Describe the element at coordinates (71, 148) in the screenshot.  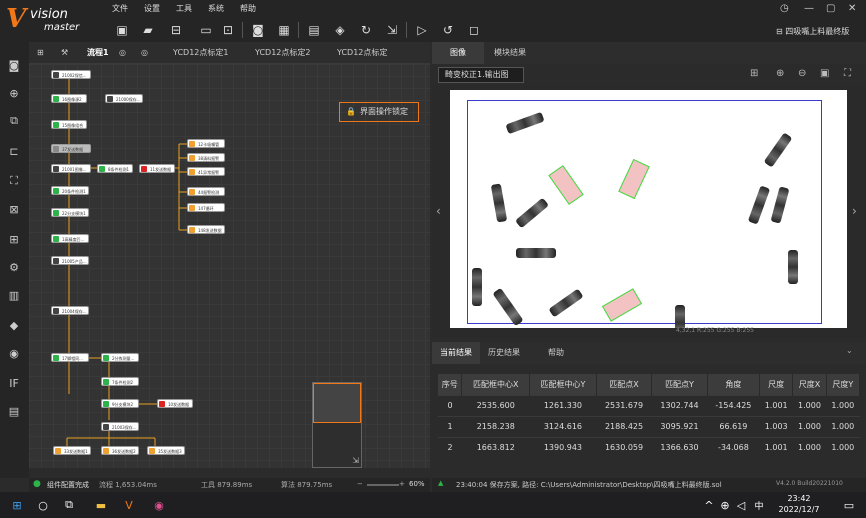
I see `flow-node: 37发送数据` at that location.